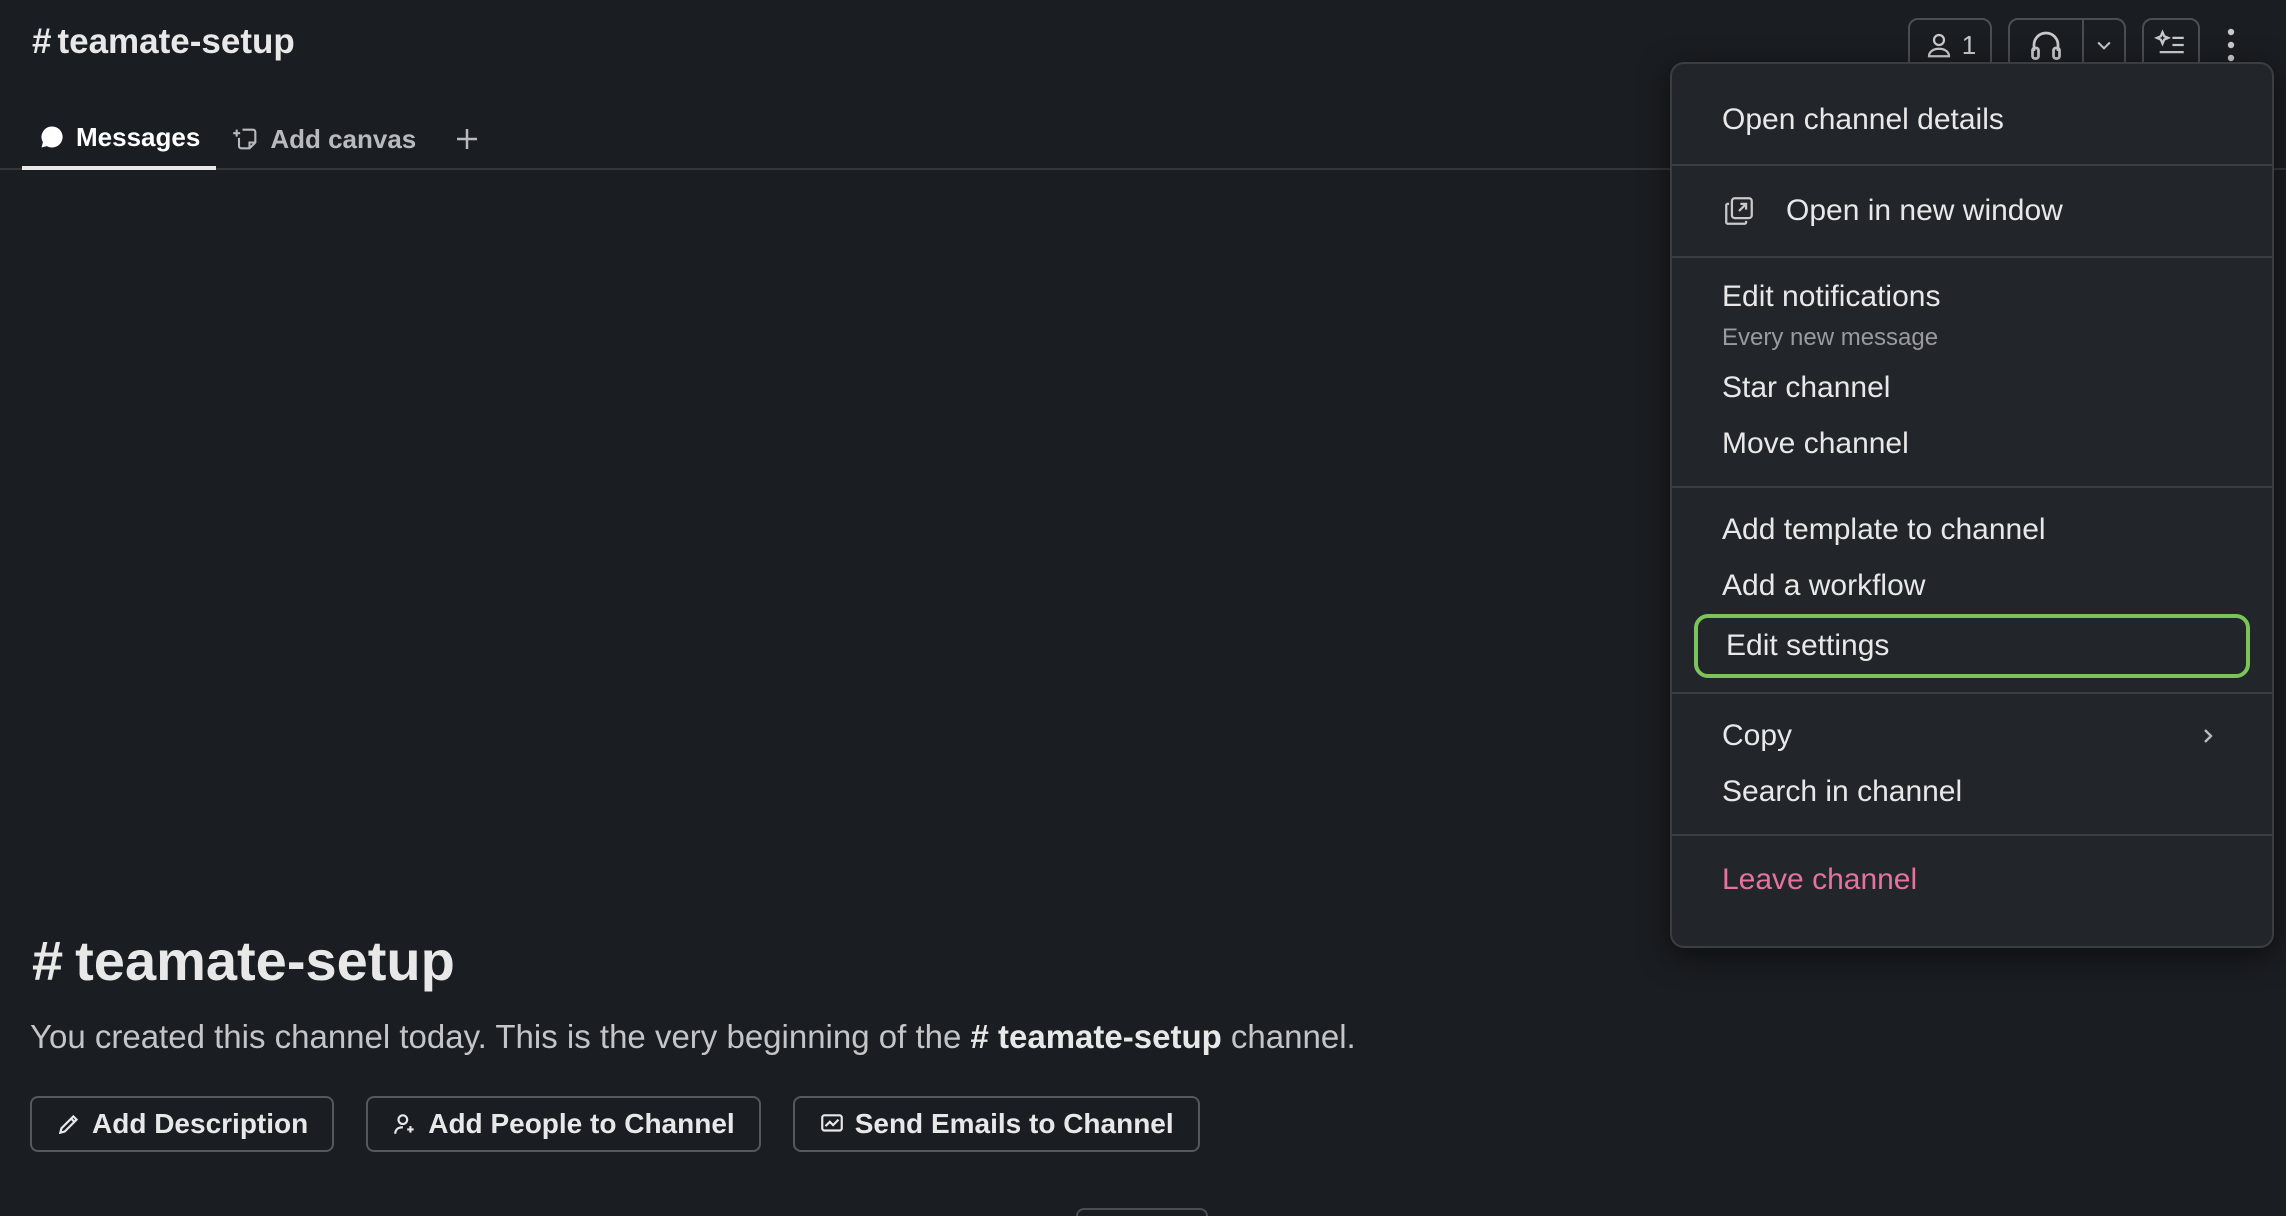 This screenshot has width=2286, height=1216. I want to click on menu-item-label: Open in new window, so click(1924, 210).